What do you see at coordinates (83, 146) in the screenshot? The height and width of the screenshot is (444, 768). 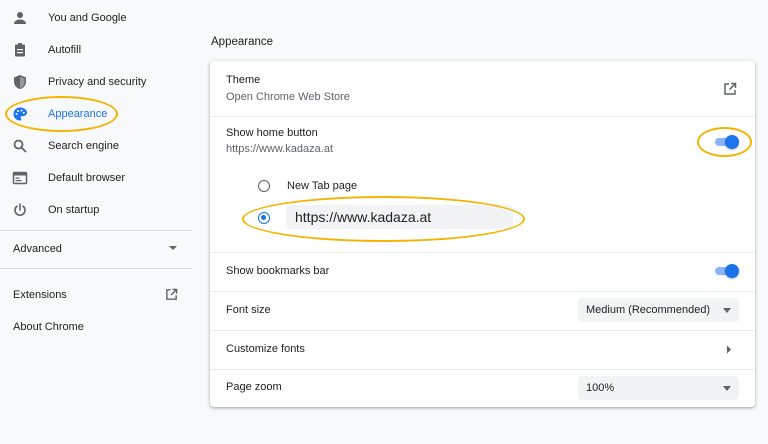 I see `sidebar-item-label: Search engine` at bounding box center [83, 146].